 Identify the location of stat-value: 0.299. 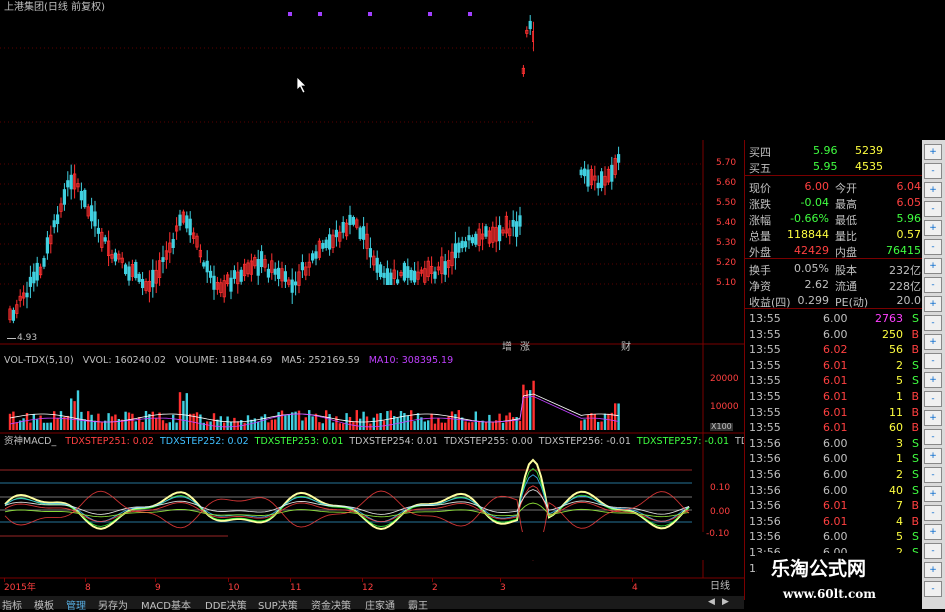
(813, 300).